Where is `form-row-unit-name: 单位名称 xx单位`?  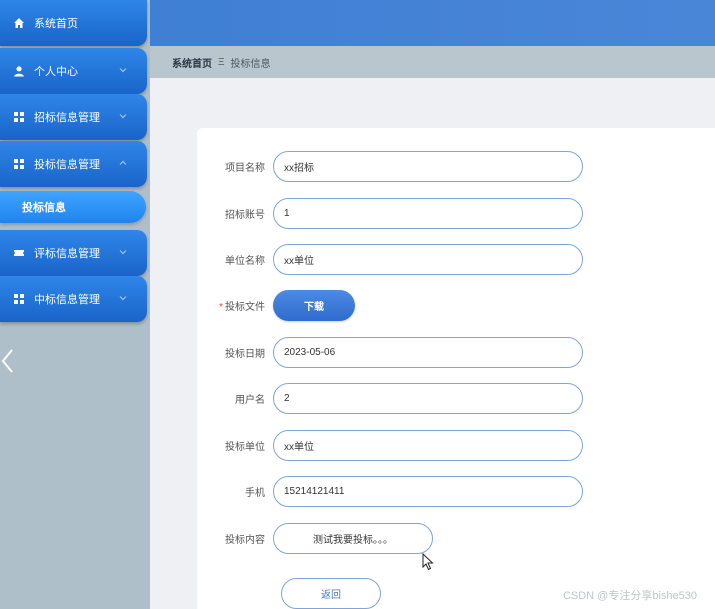 form-row-unit-name: 单位名称 xx单位 is located at coordinates (390, 259).